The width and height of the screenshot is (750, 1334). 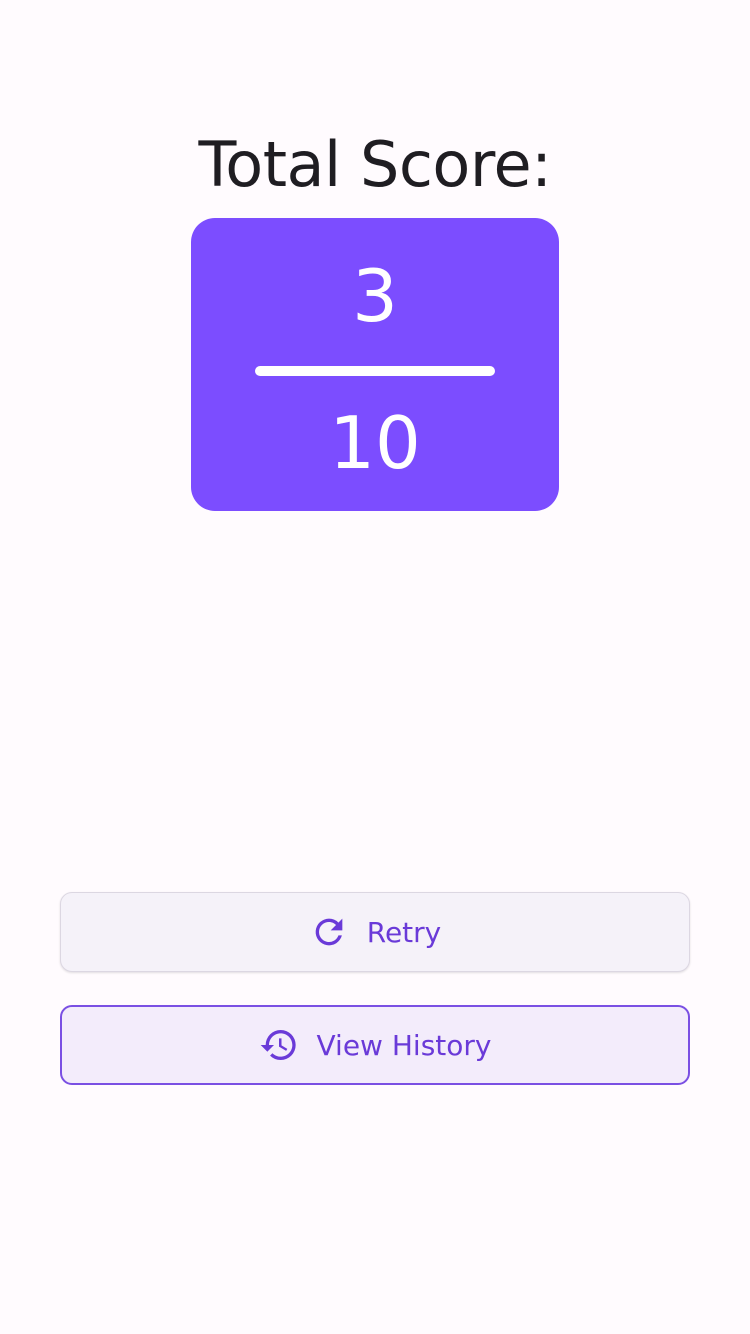 I want to click on retry-label: Retry, so click(x=404, y=932).